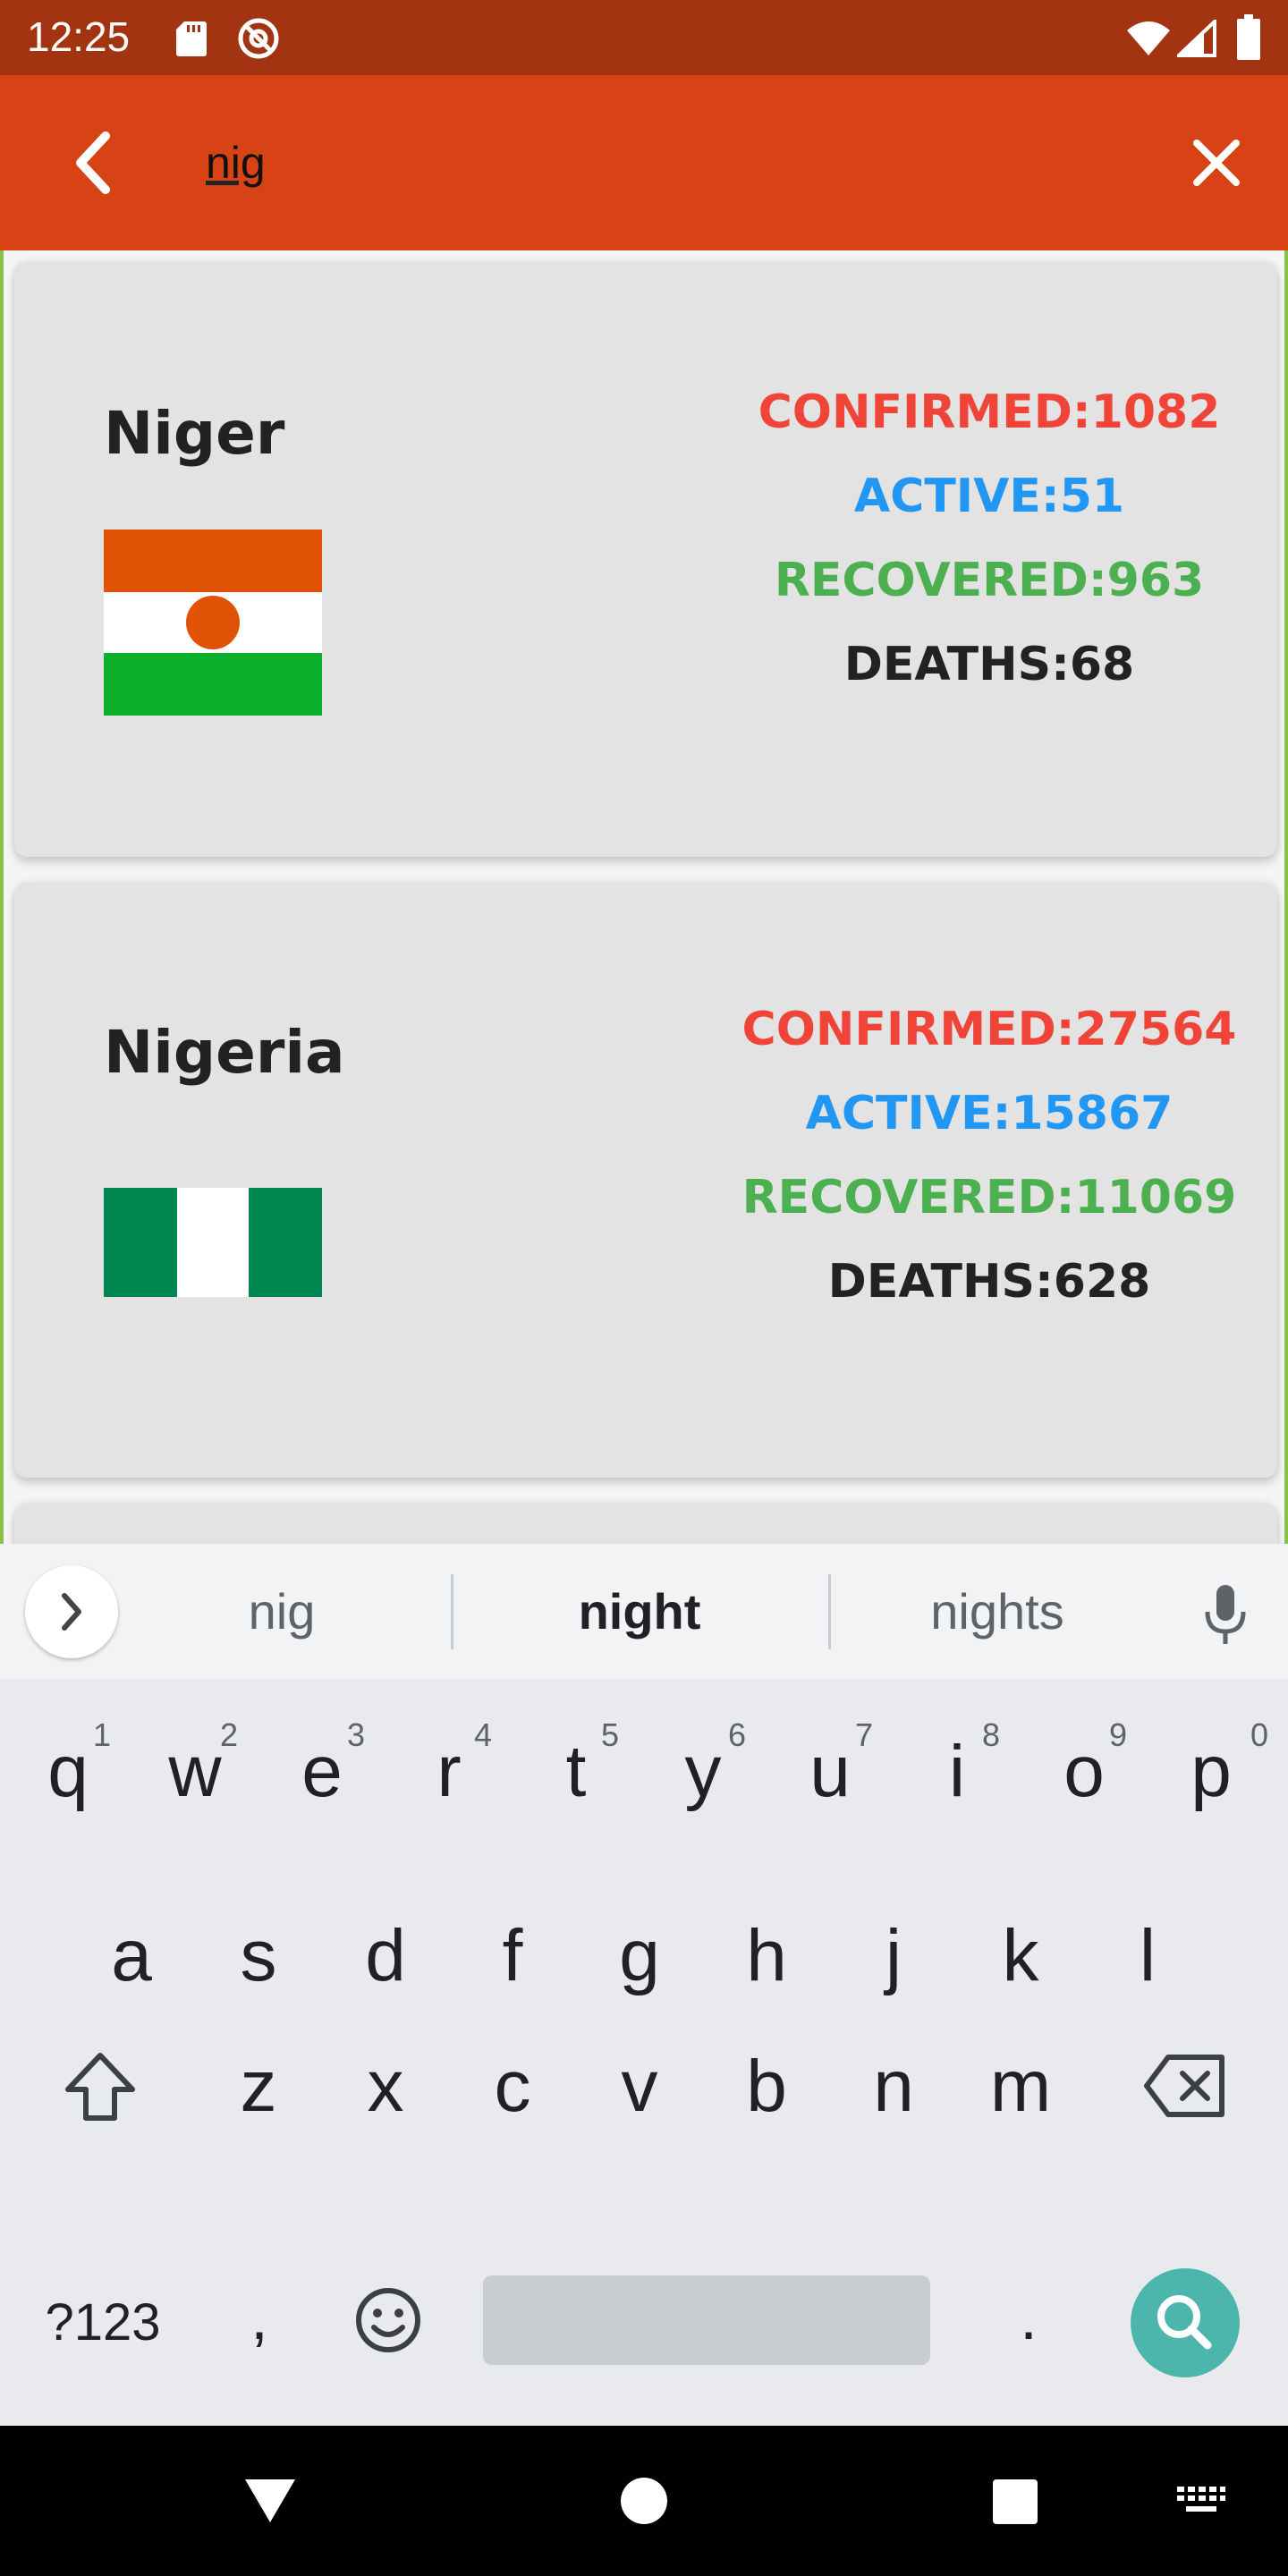  What do you see at coordinates (639, 2087) in the screenshot?
I see `key-v: v` at bounding box center [639, 2087].